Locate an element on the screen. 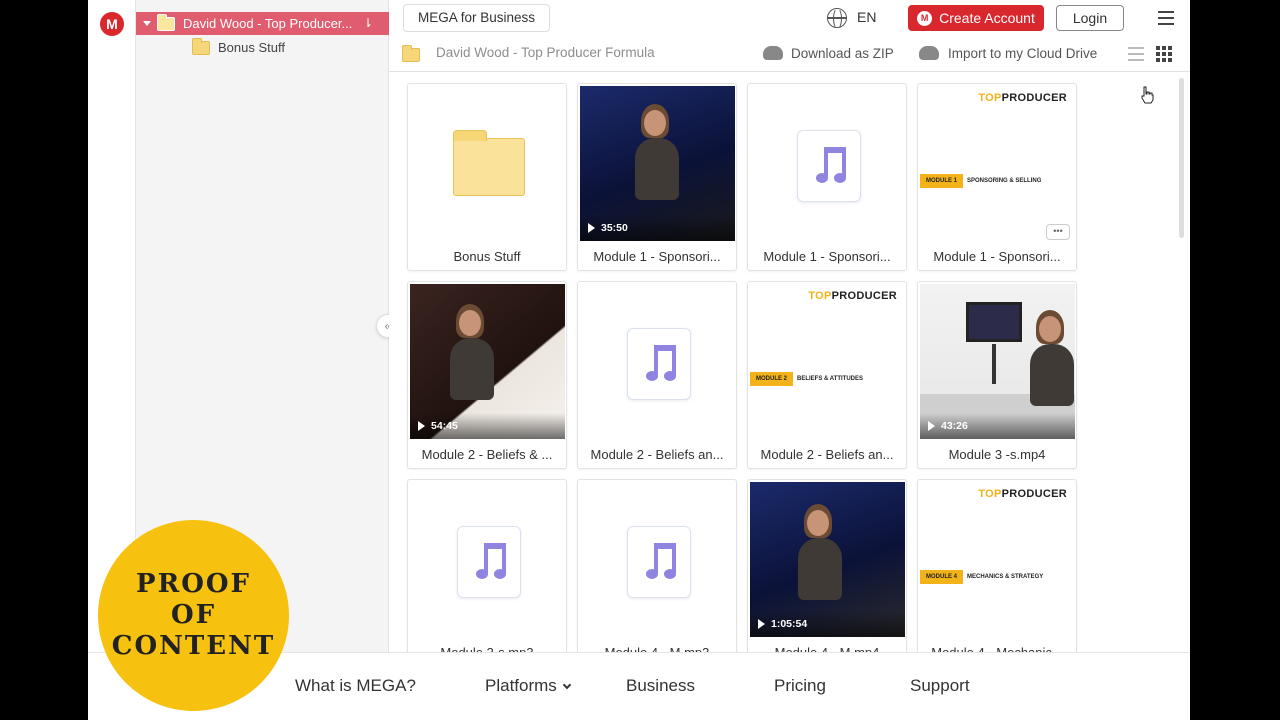  hamburger-menu-icon is located at coordinates (1166, 18).